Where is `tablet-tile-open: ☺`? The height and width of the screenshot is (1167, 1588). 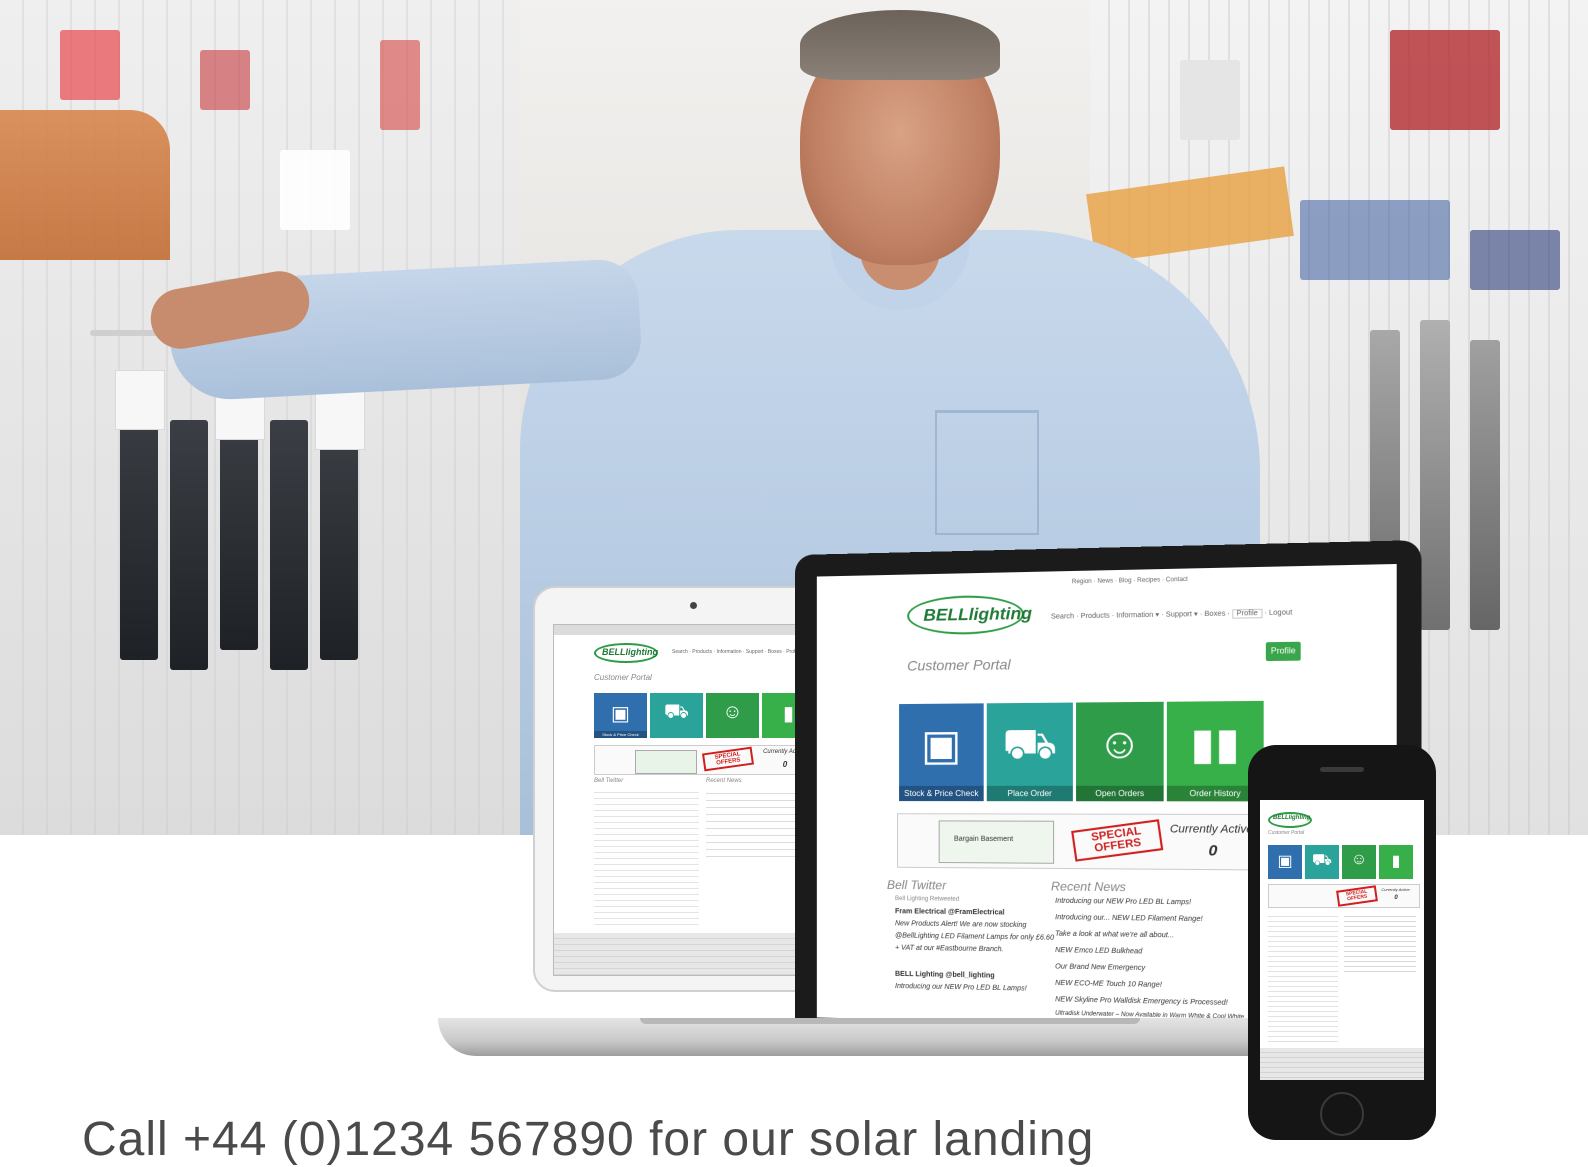 tablet-tile-open: ☺ is located at coordinates (732, 715).